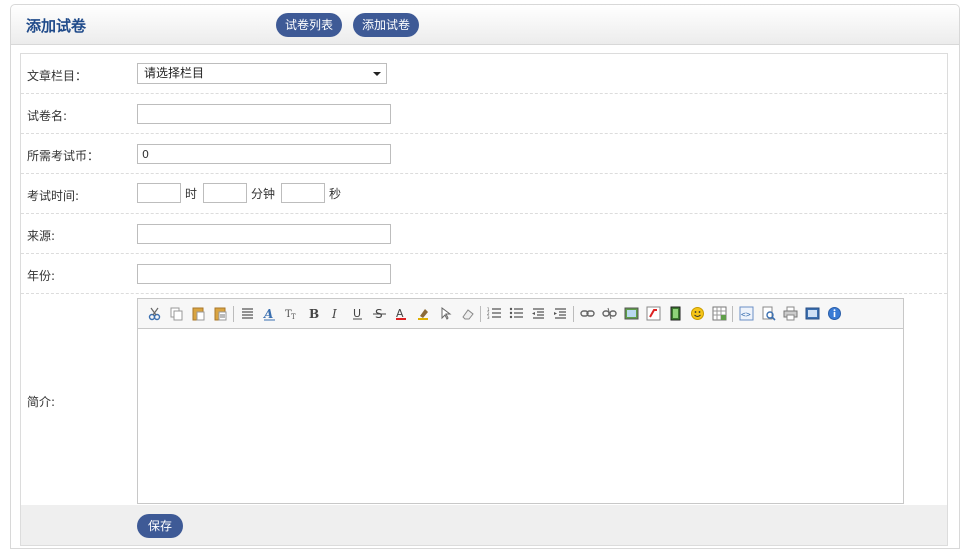 The image size is (962, 549). What do you see at coordinates (467, 313) in the screenshot?
I see `remove-format-icon` at bounding box center [467, 313].